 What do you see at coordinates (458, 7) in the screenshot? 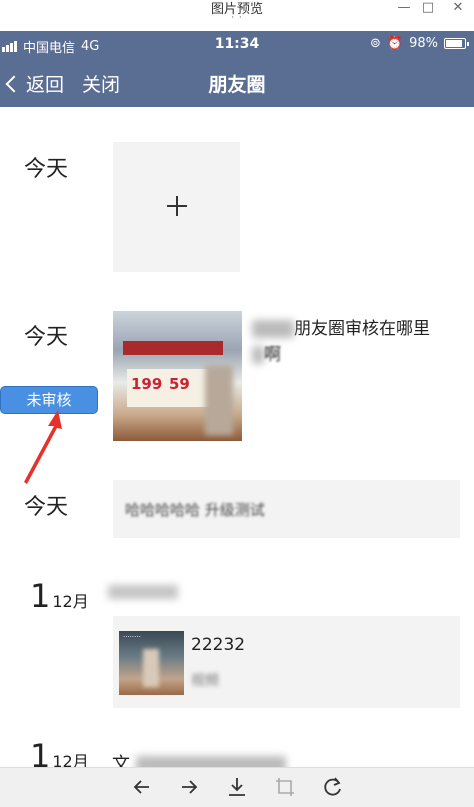
I see `close-window-icon: ✕` at bounding box center [458, 7].